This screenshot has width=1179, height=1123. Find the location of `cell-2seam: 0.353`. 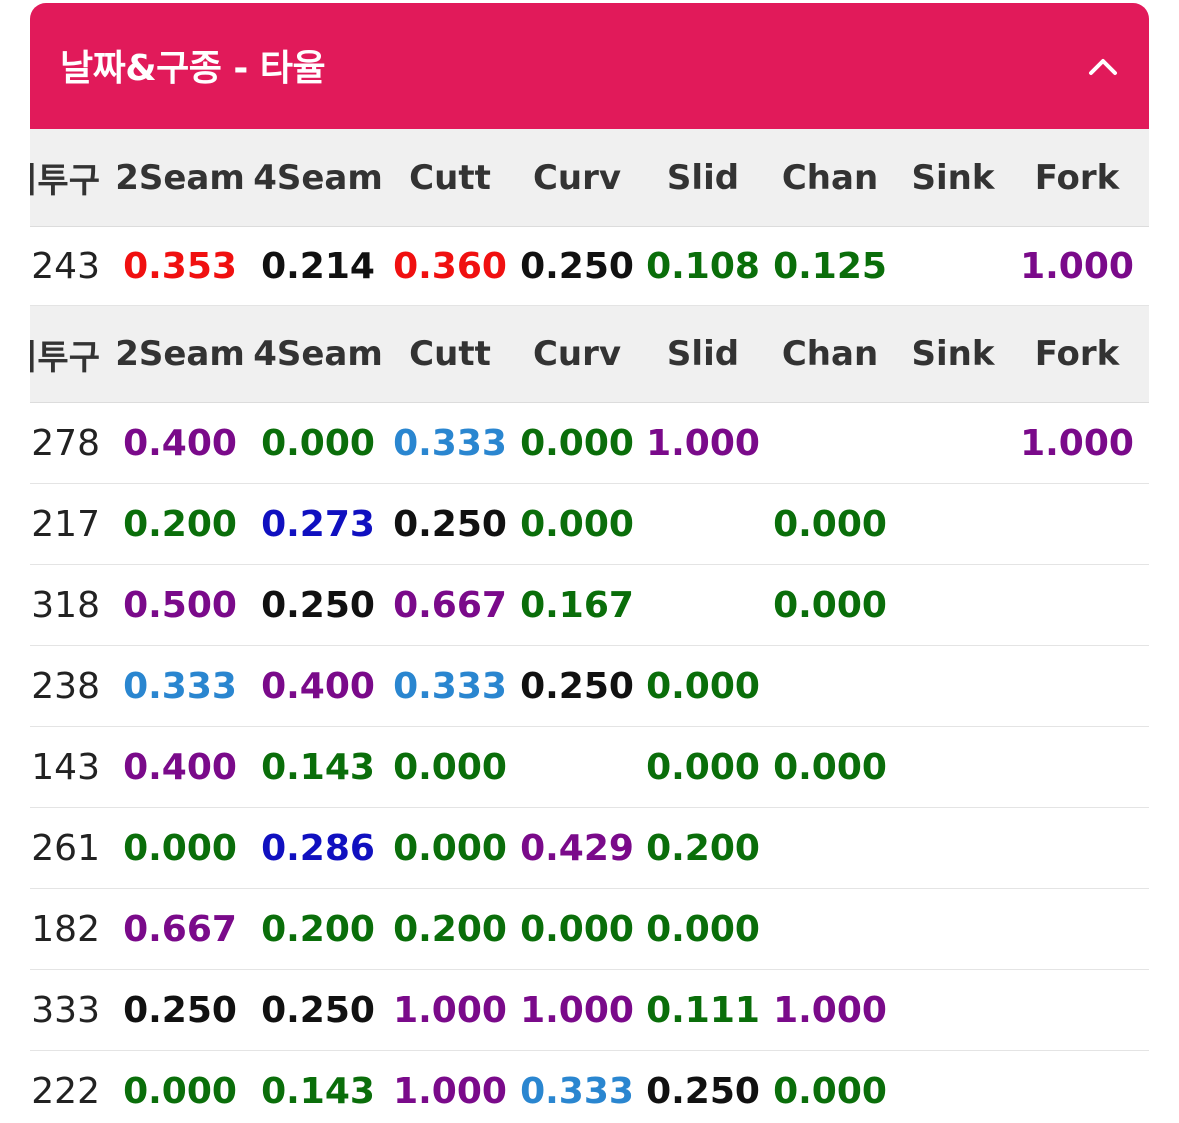

cell-2seam: 0.353 is located at coordinates (180, 266).